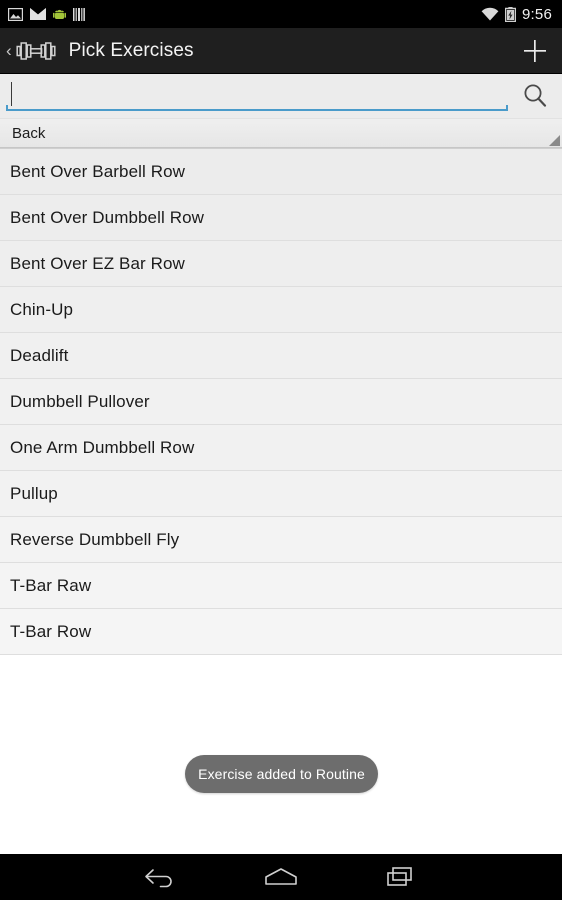 The width and height of the screenshot is (562, 900). I want to click on action-bar-up-button: ‹ Pick Exercises, so click(100, 51).